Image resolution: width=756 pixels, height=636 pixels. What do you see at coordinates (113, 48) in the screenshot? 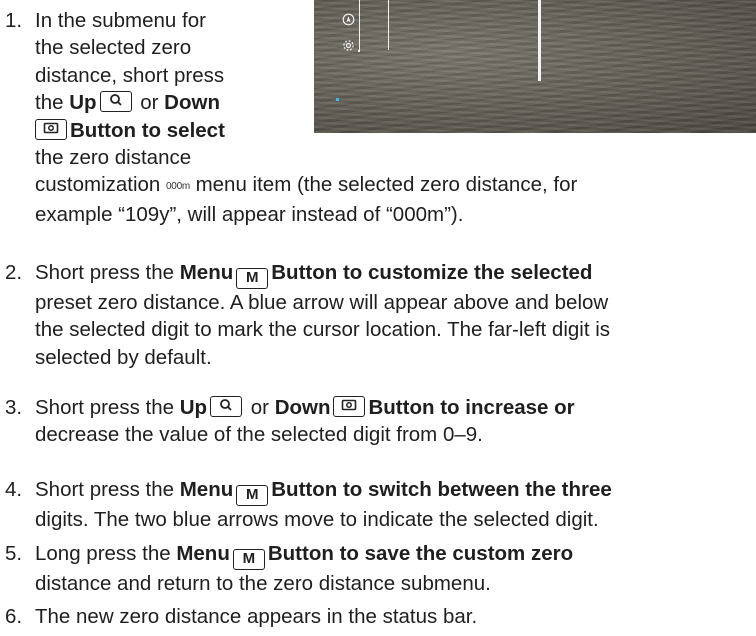
I see `line: the selected zero` at bounding box center [113, 48].